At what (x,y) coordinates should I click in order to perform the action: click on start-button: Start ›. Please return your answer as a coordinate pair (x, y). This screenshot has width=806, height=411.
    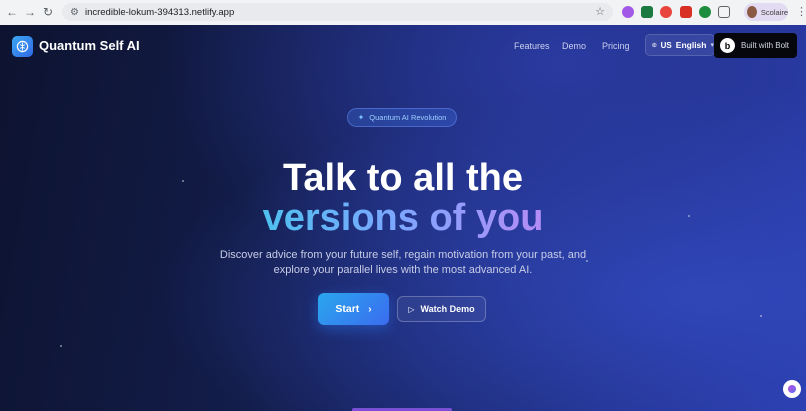
    Looking at the image, I should click on (353, 309).